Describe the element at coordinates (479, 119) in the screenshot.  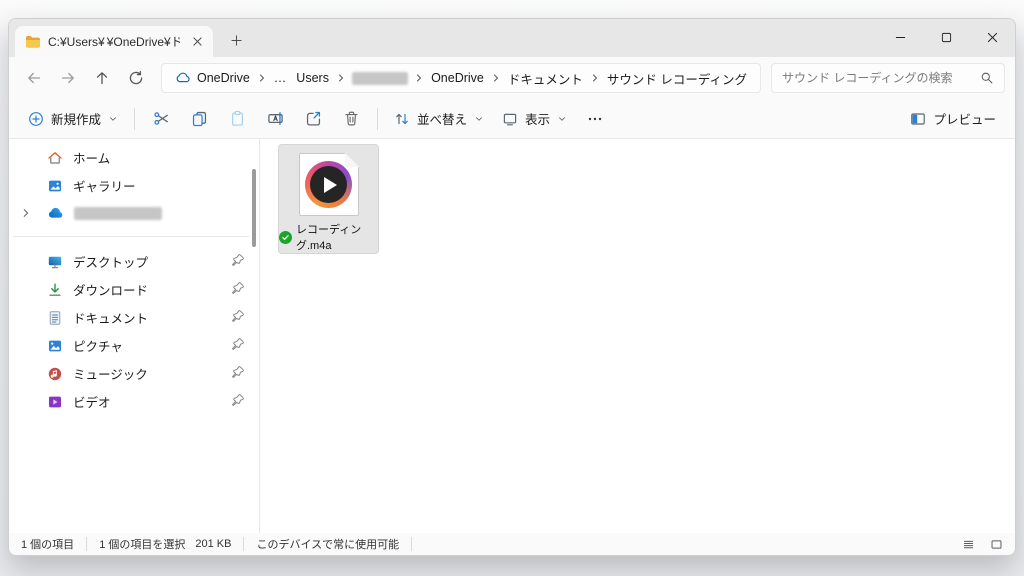
I see `chevron-down-icon` at that location.